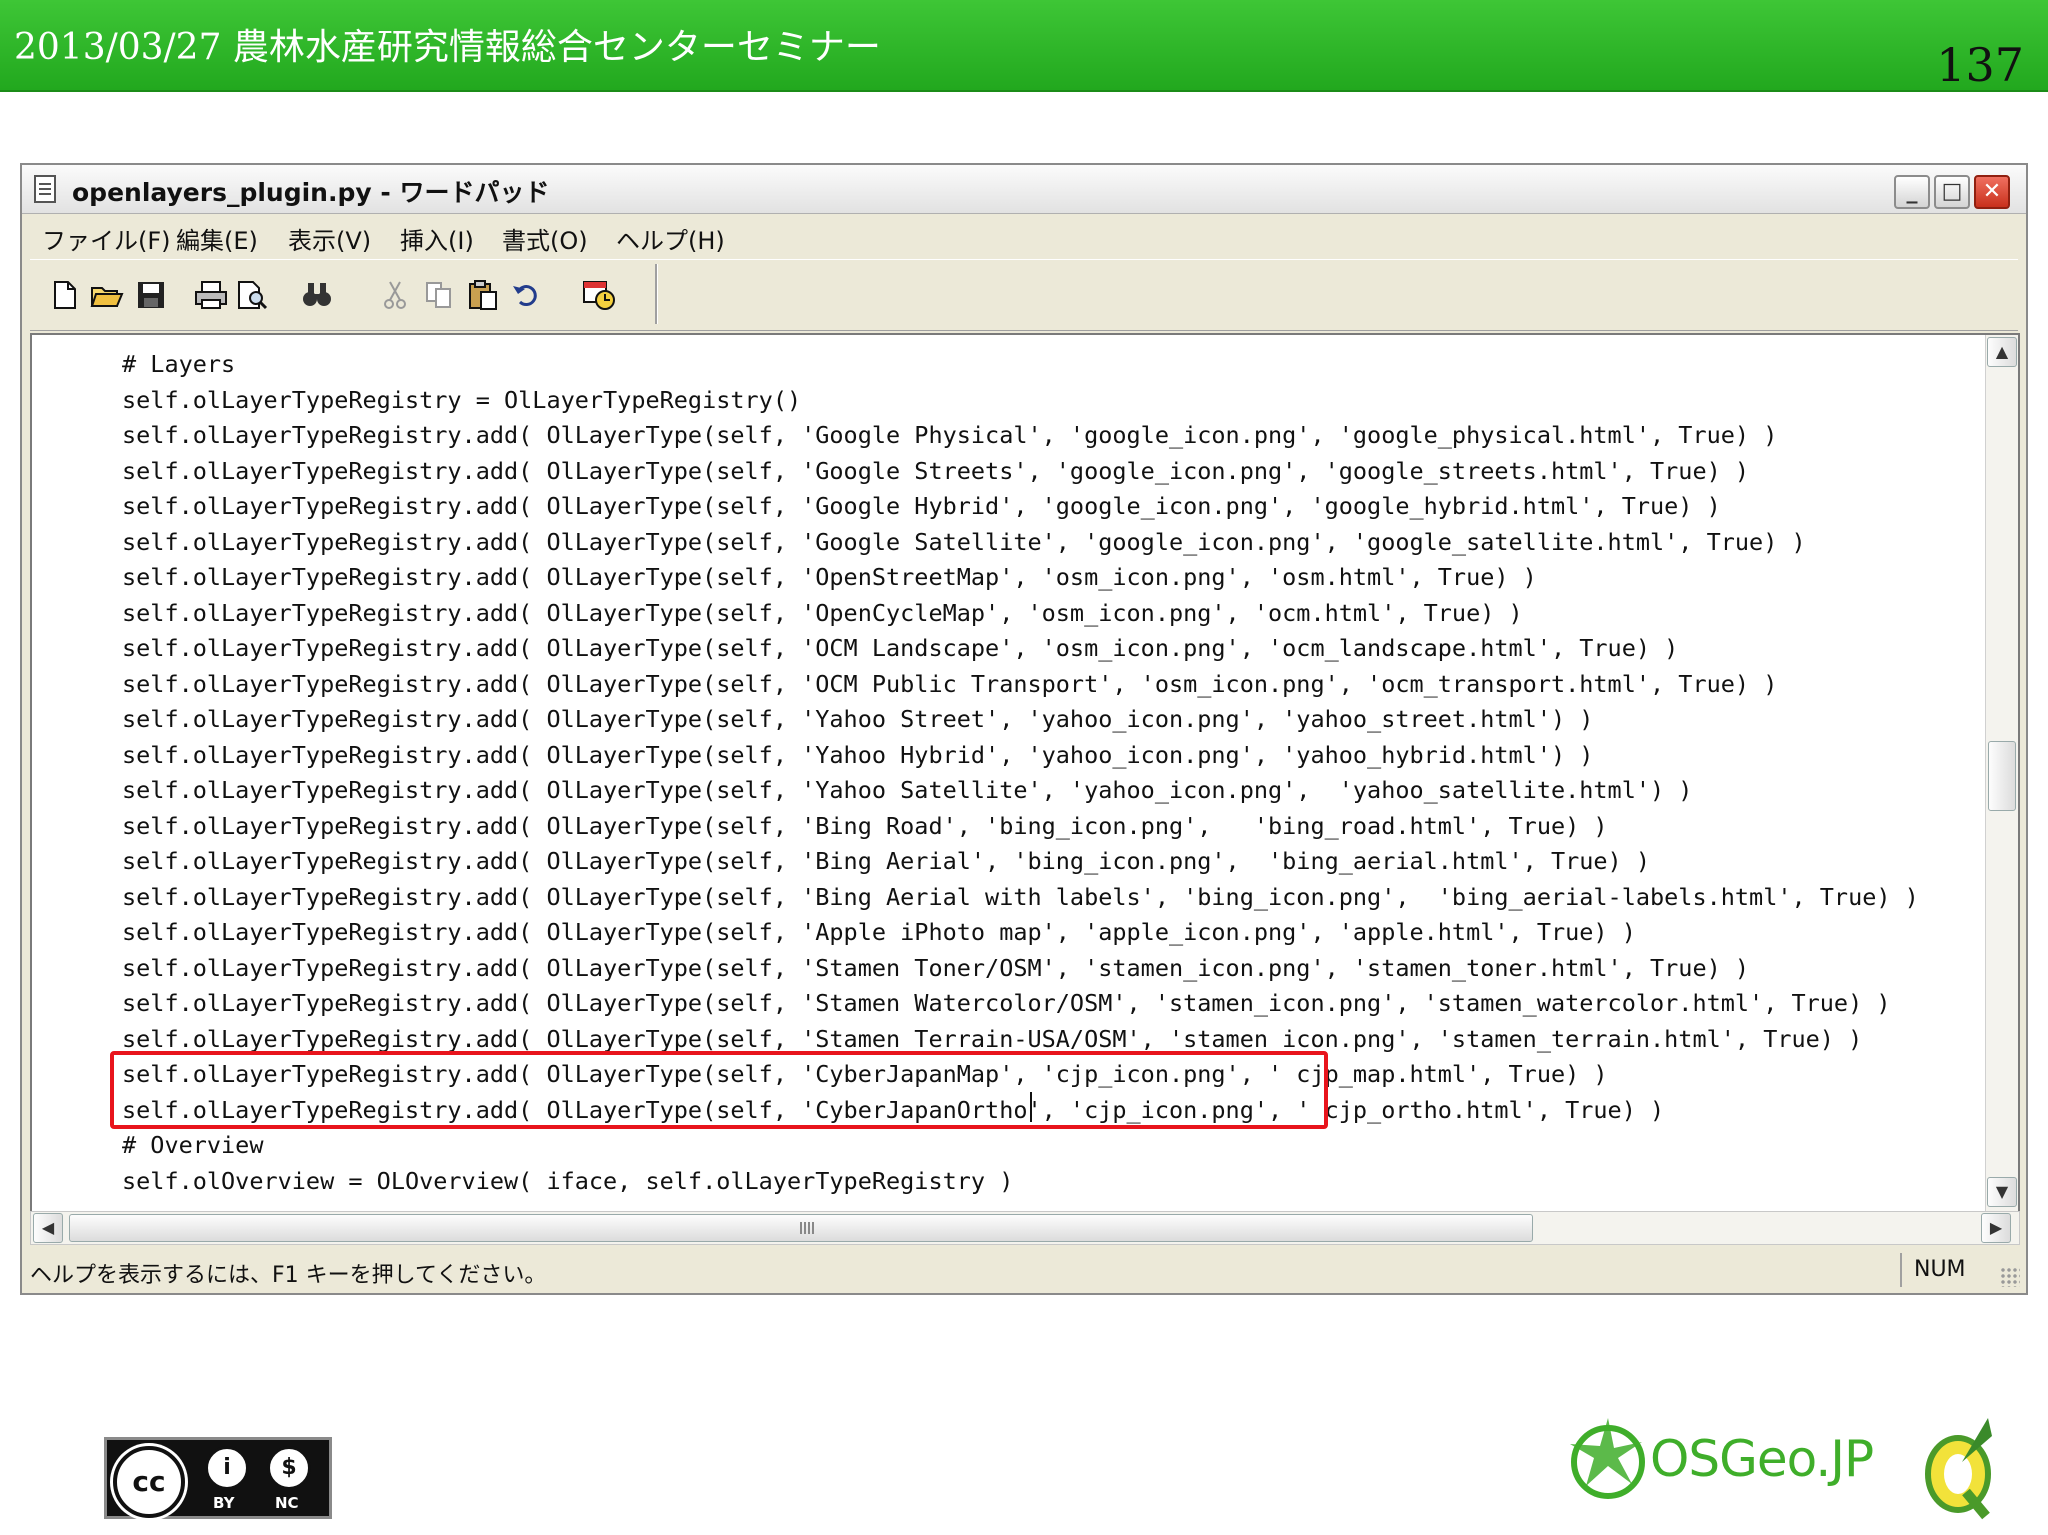  I want to click on copy-icon, so click(439, 295).